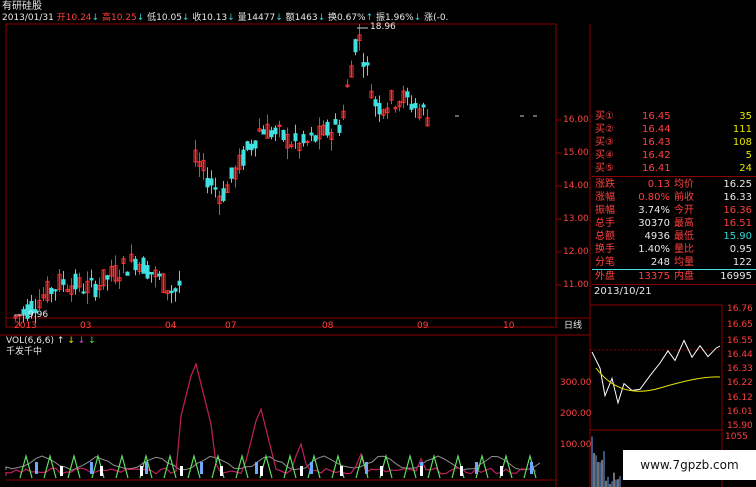 This screenshot has width=756, height=487. What do you see at coordinates (654, 249) in the screenshot?
I see `quote-value: 1.40%` at bounding box center [654, 249].